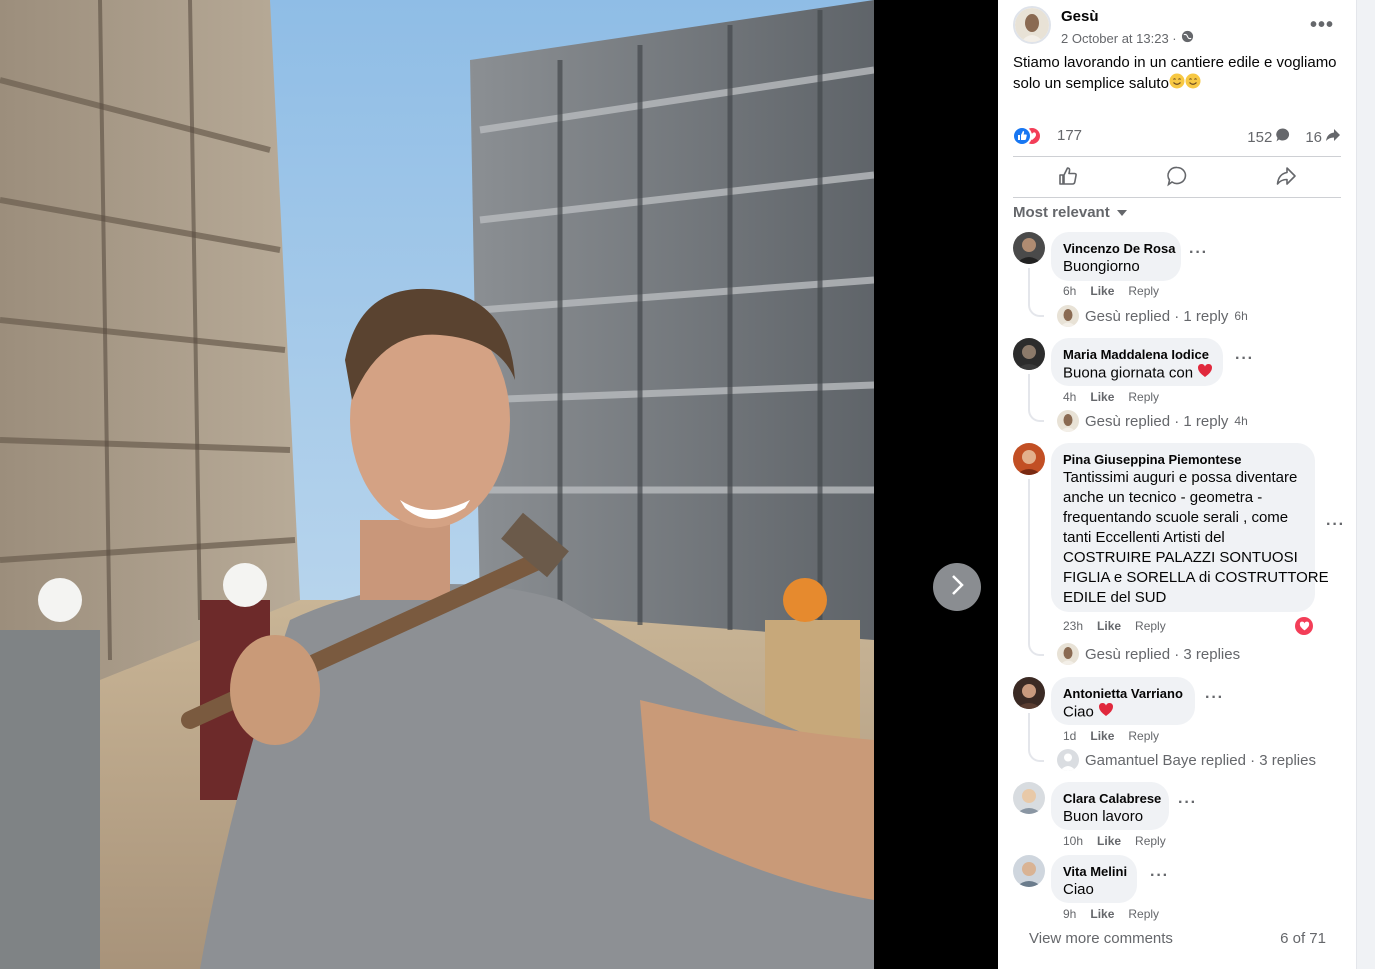  I want to click on comment-meta: 9h Like Reply, so click(1111, 914).